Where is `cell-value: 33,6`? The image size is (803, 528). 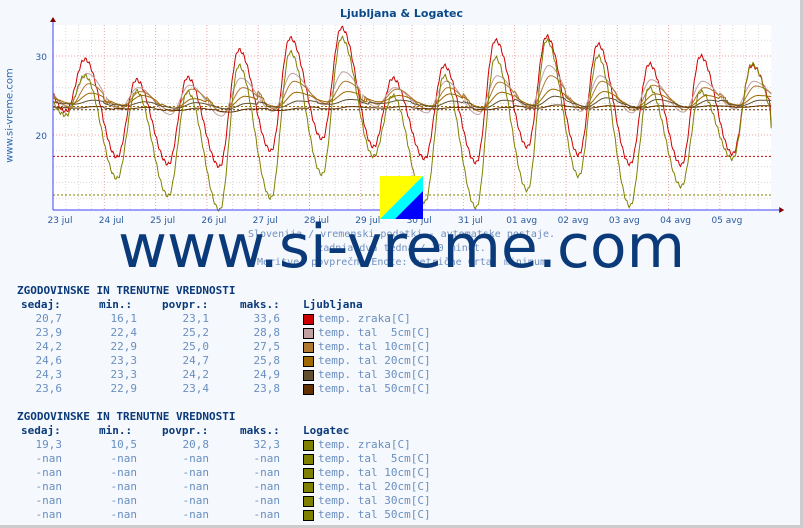 cell-value: 33,6 is located at coordinates (267, 318).